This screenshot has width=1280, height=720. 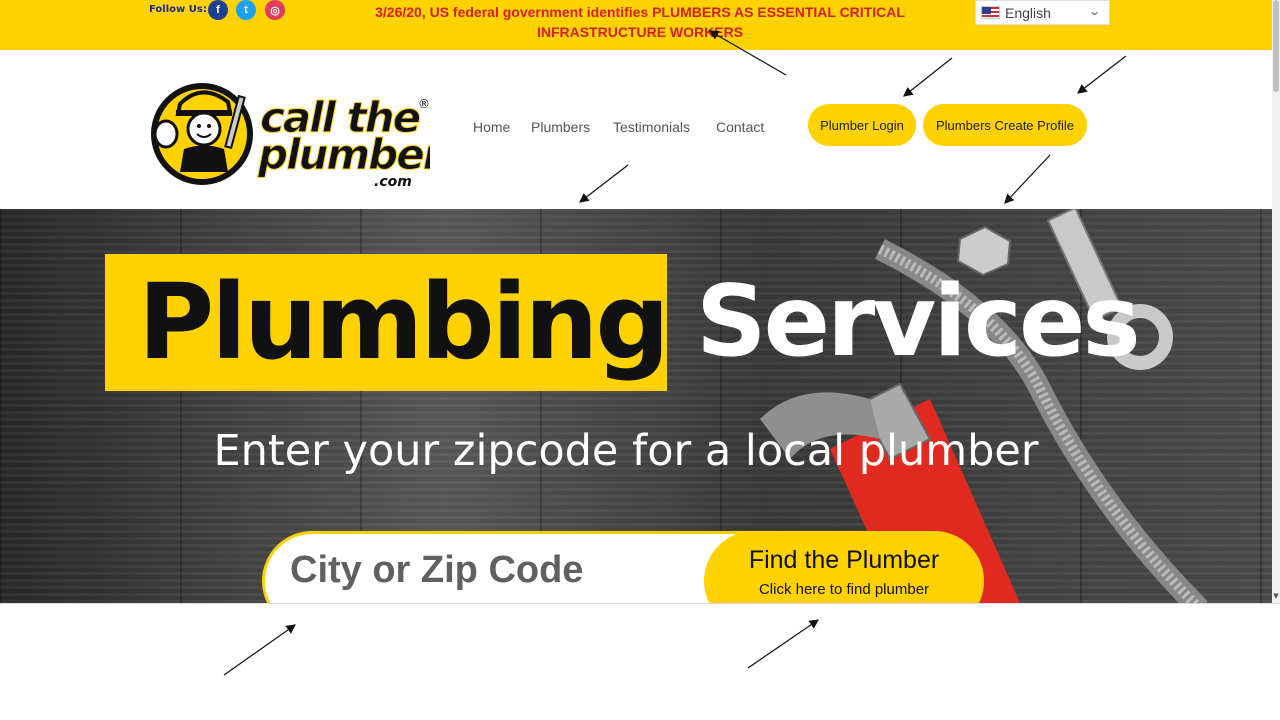 I want to click on language-selector: English ⌄, so click(x=1042, y=12).